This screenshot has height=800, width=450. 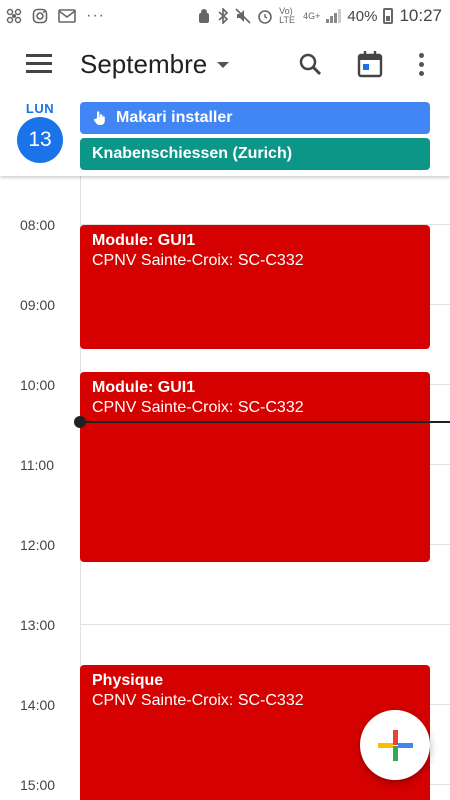 What do you see at coordinates (265, 422) in the screenshot?
I see `current-time-line` at bounding box center [265, 422].